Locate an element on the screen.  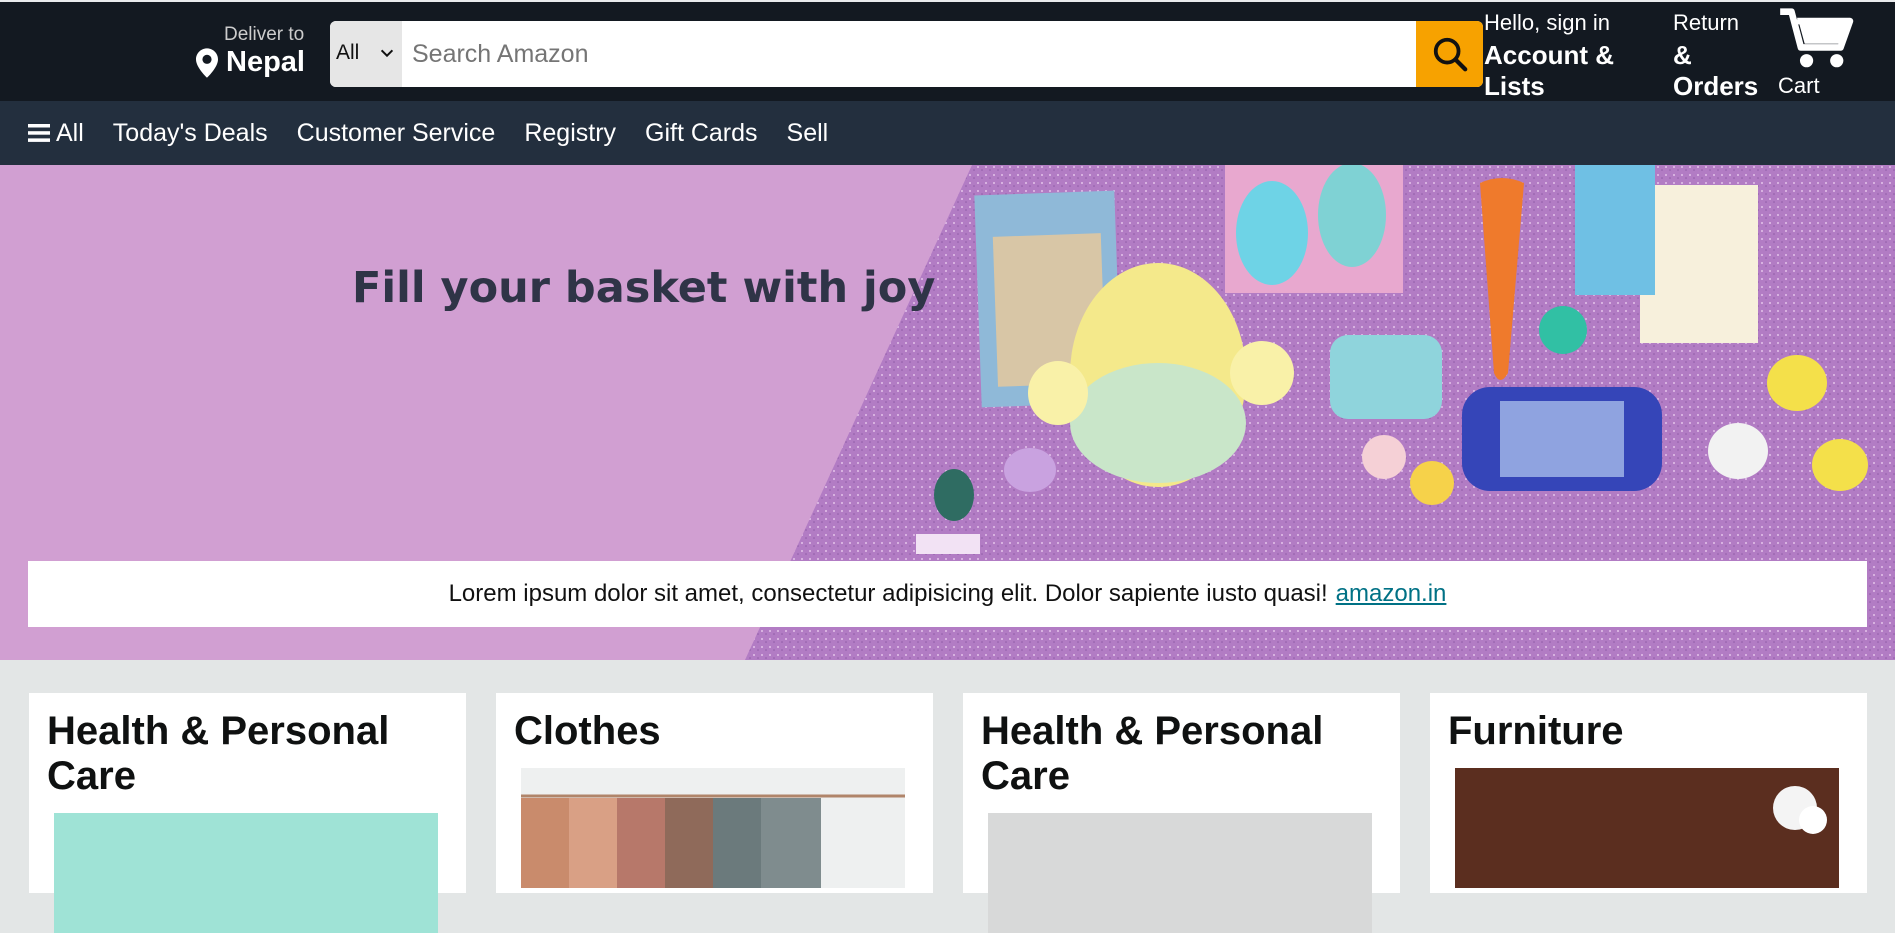
account-lists-menu: Hello, sign in Account & Lists is located at coordinates (1554, 56).